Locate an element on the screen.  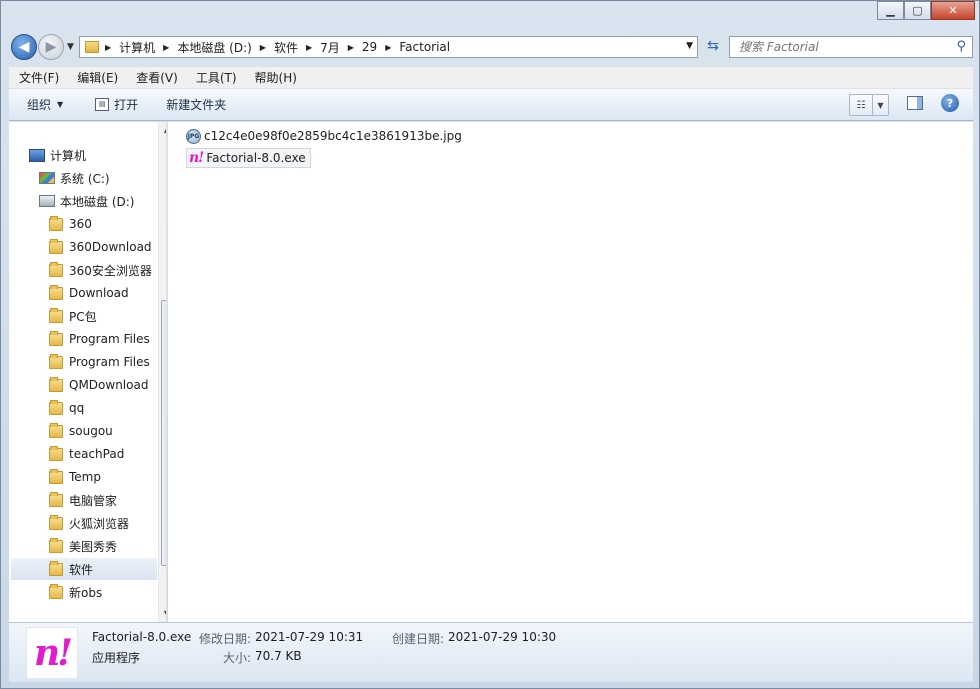
tree-folder-label: QMDownload is located at coordinates (109, 385).